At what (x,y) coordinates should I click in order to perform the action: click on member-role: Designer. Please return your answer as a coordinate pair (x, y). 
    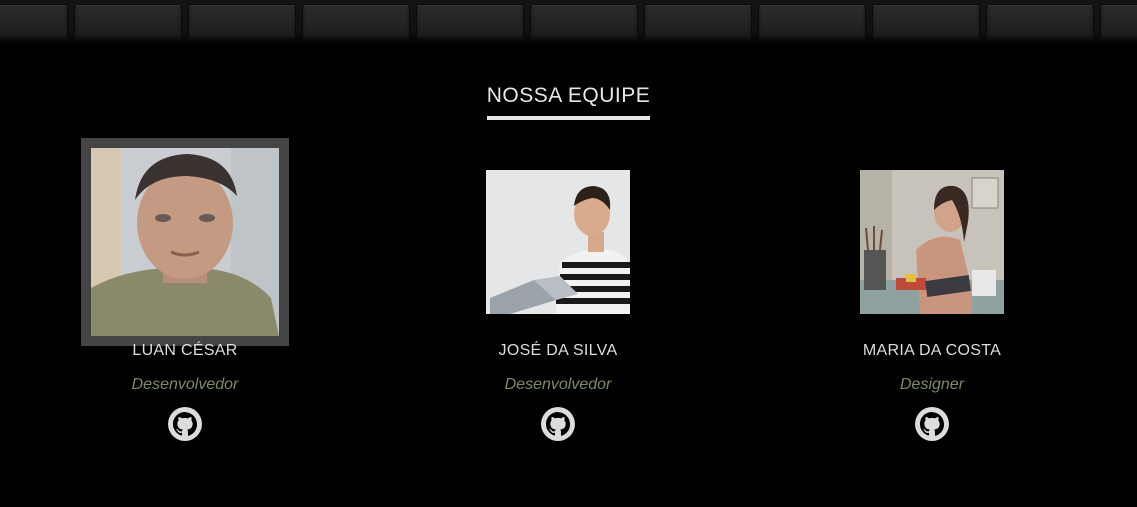
    Looking at the image, I should click on (932, 384).